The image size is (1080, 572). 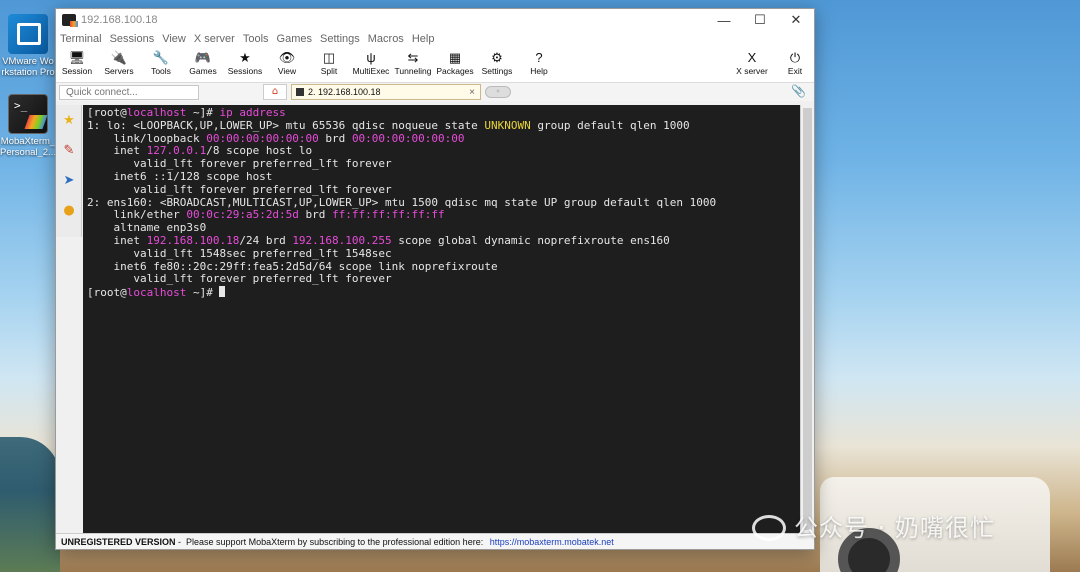 I want to click on packages-button: ▦ Packages, so click(x=455, y=61).